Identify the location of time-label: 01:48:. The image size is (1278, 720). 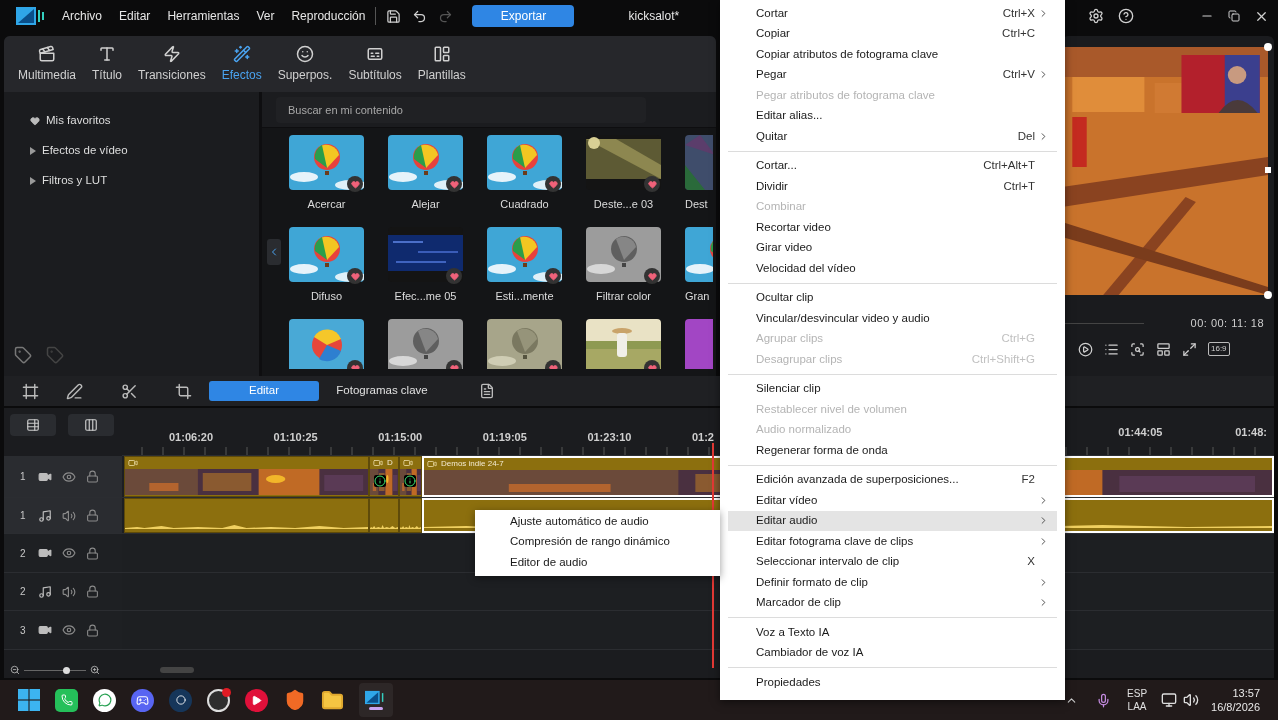
(1250, 432).